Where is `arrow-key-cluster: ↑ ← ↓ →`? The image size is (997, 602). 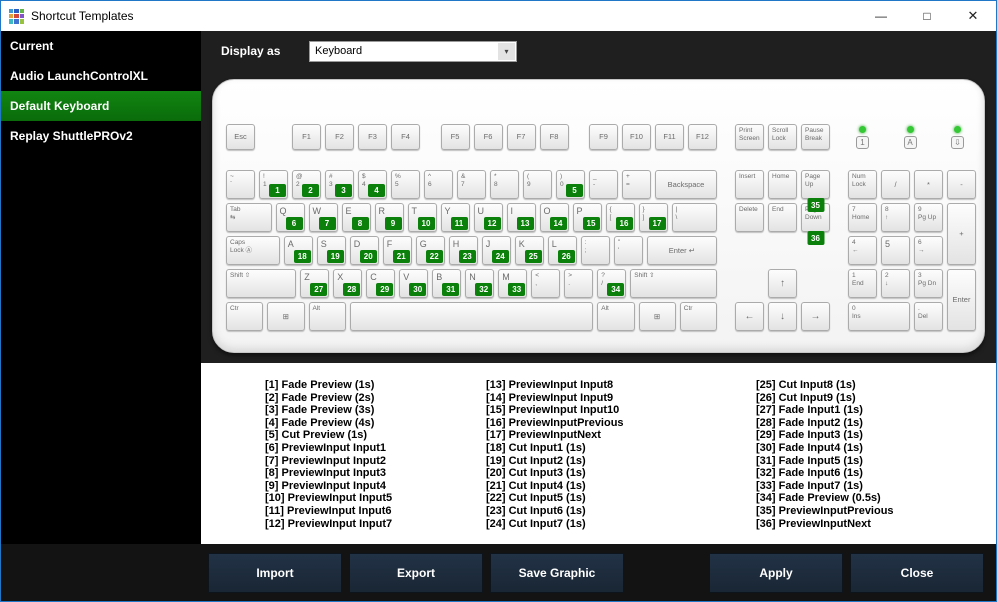
arrow-key-cluster: ↑ ← ↓ → is located at coordinates (784, 250).